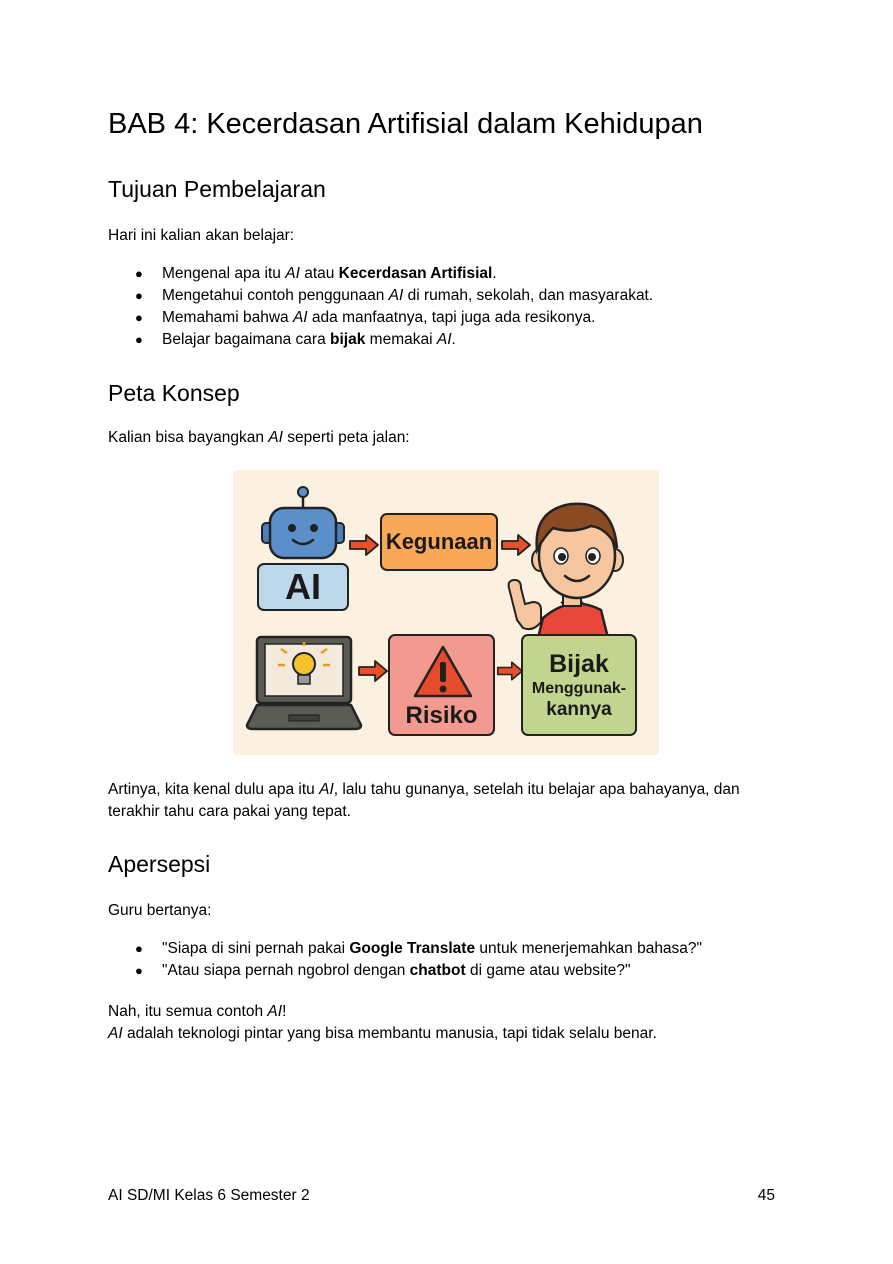 This screenshot has height=1264, width=893. What do you see at coordinates (209, 1195) in the screenshot?
I see `footer-book-title: AI SD/MI Kelas 6 Semester 2` at bounding box center [209, 1195].